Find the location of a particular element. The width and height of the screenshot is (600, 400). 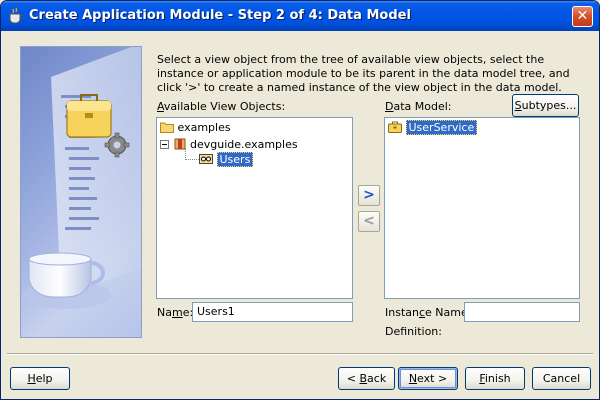

close-button: ✕ is located at coordinates (582, 16).